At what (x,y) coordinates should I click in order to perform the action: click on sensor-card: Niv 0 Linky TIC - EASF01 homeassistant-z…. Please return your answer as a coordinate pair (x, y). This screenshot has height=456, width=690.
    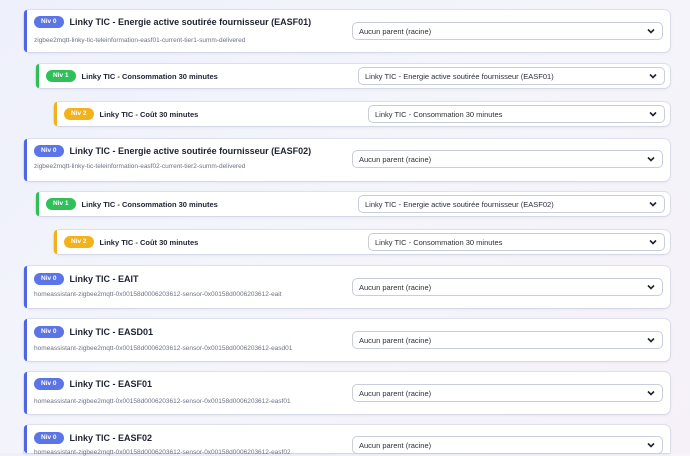
    Looking at the image, I should click on (347, 393).